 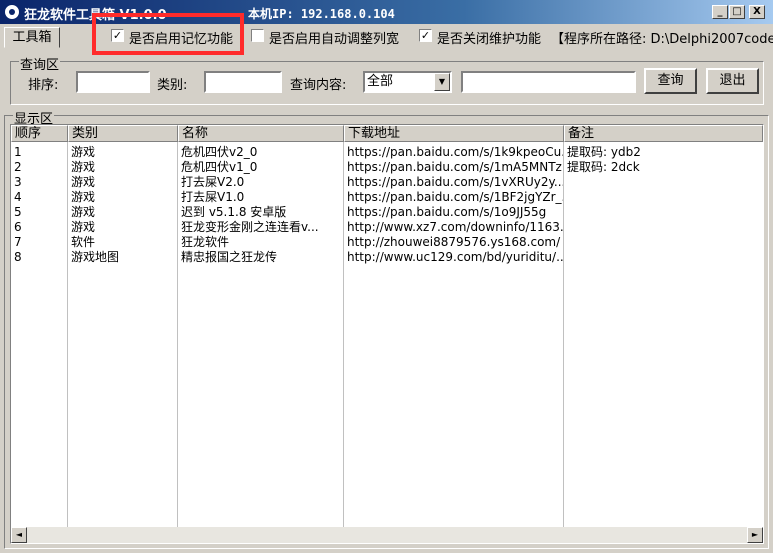 I want to click on minimize-button: _, so click(x=720, y=12).